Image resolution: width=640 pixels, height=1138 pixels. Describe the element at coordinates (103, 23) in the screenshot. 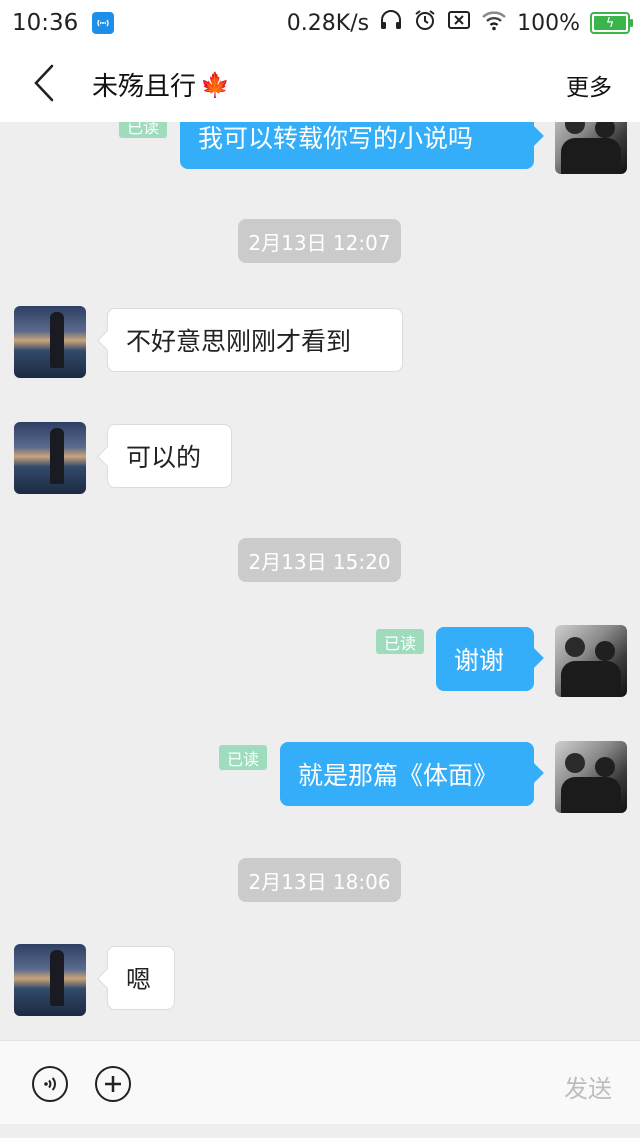

I see `wifi-hotspot-icon` at that location.